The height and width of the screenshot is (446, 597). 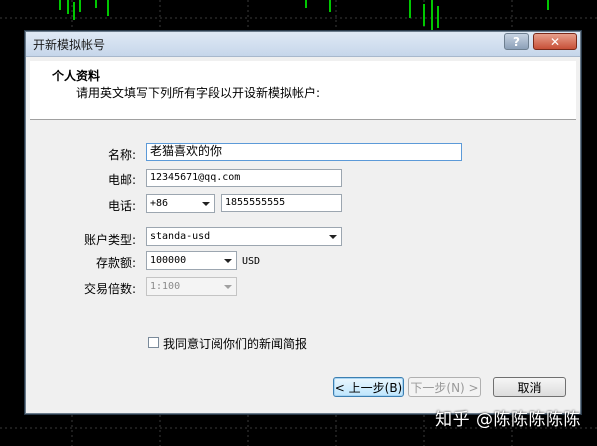 I want to click on email-field: 12345671@qq.com, so click(x=244, y=178).